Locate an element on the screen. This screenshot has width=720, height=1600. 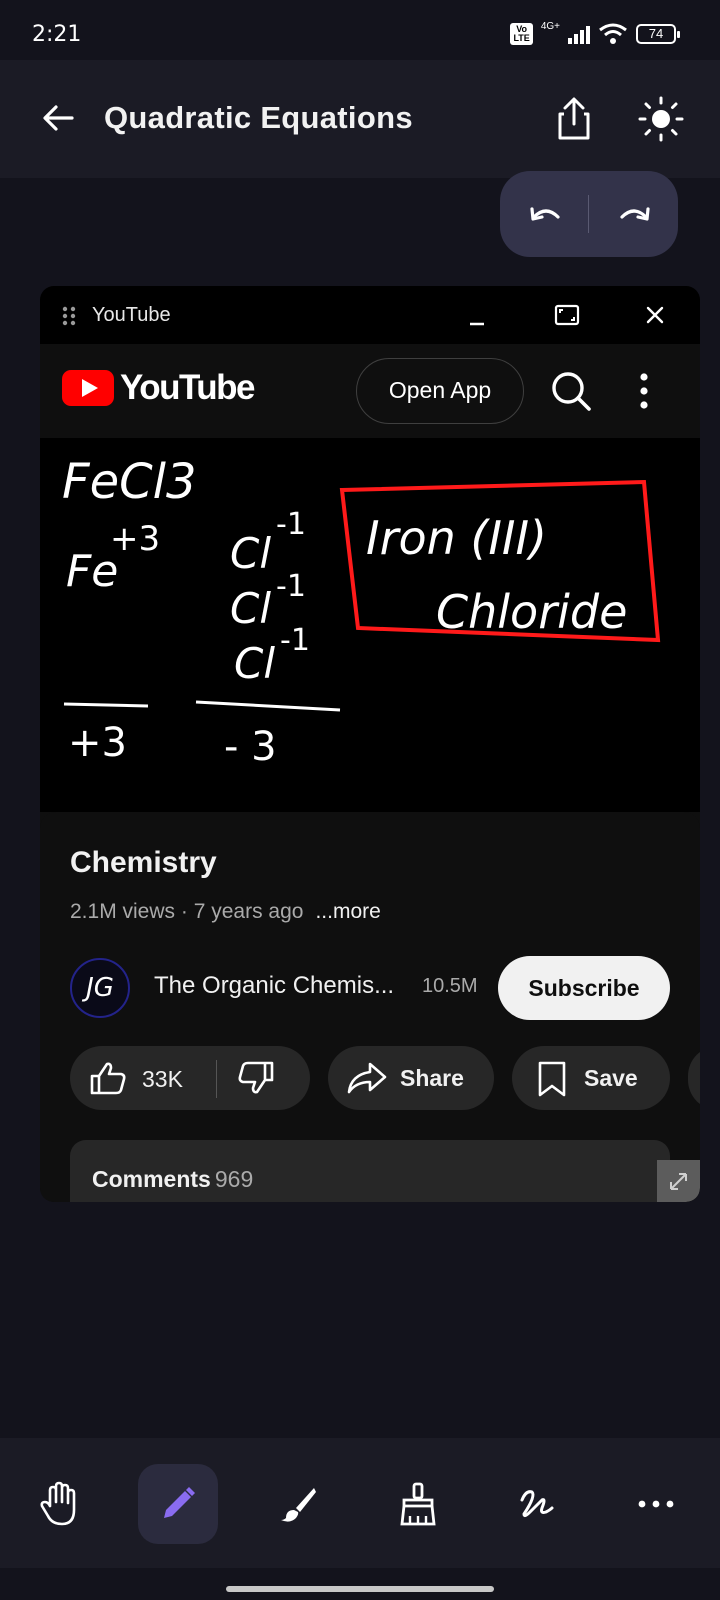
share-label: Share is located at coordinates (432, 1078).